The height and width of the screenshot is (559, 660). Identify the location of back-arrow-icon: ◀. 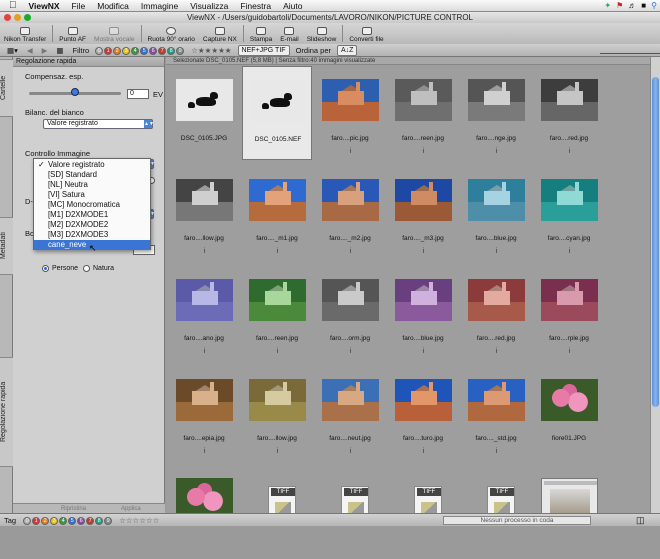
(30, 50).